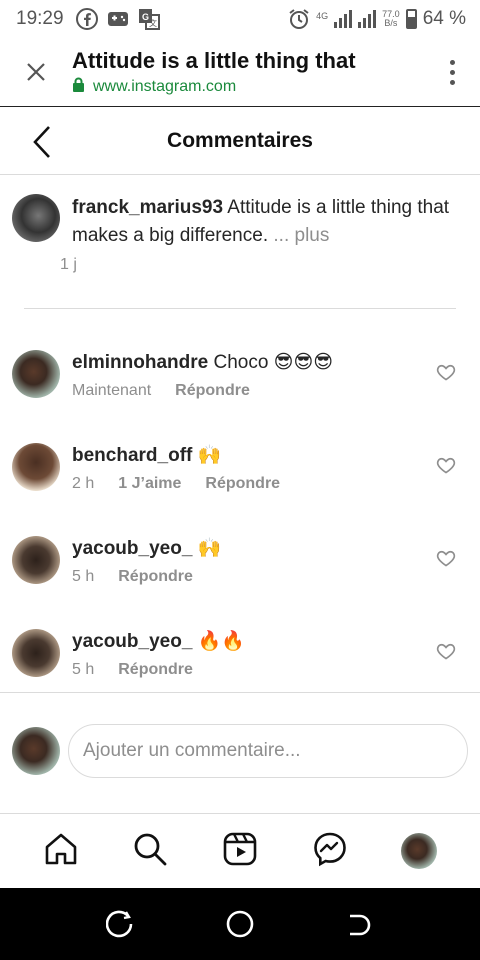  I want to click on tab-home, so click(61, 851).